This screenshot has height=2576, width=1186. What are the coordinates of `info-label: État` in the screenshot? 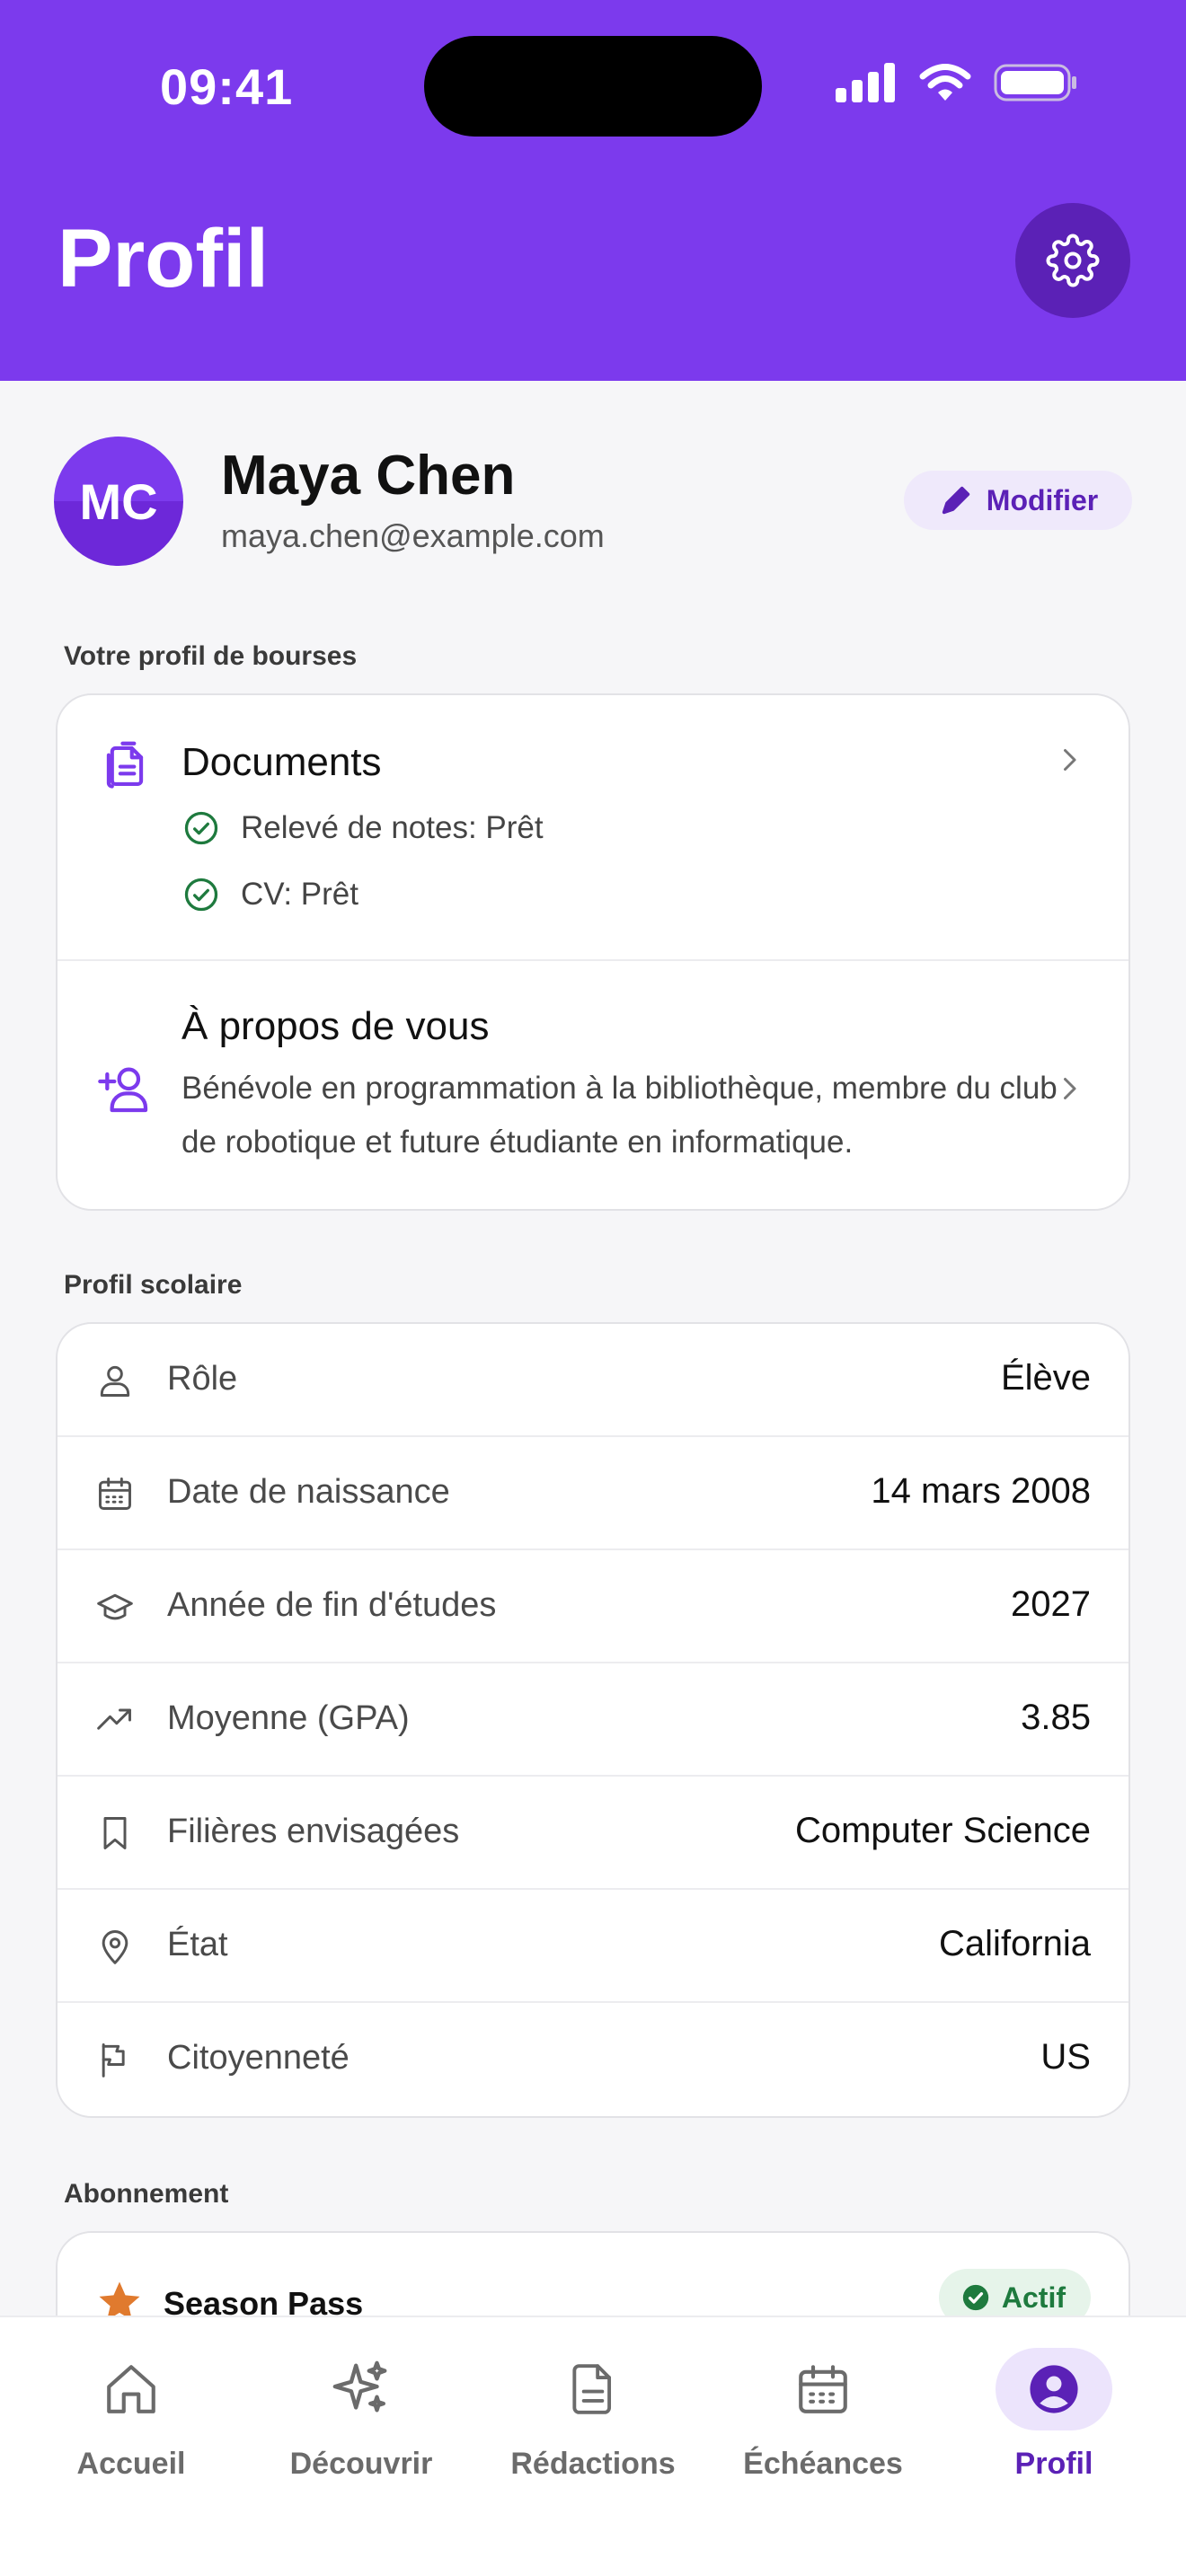 It's located at (197, 1945).